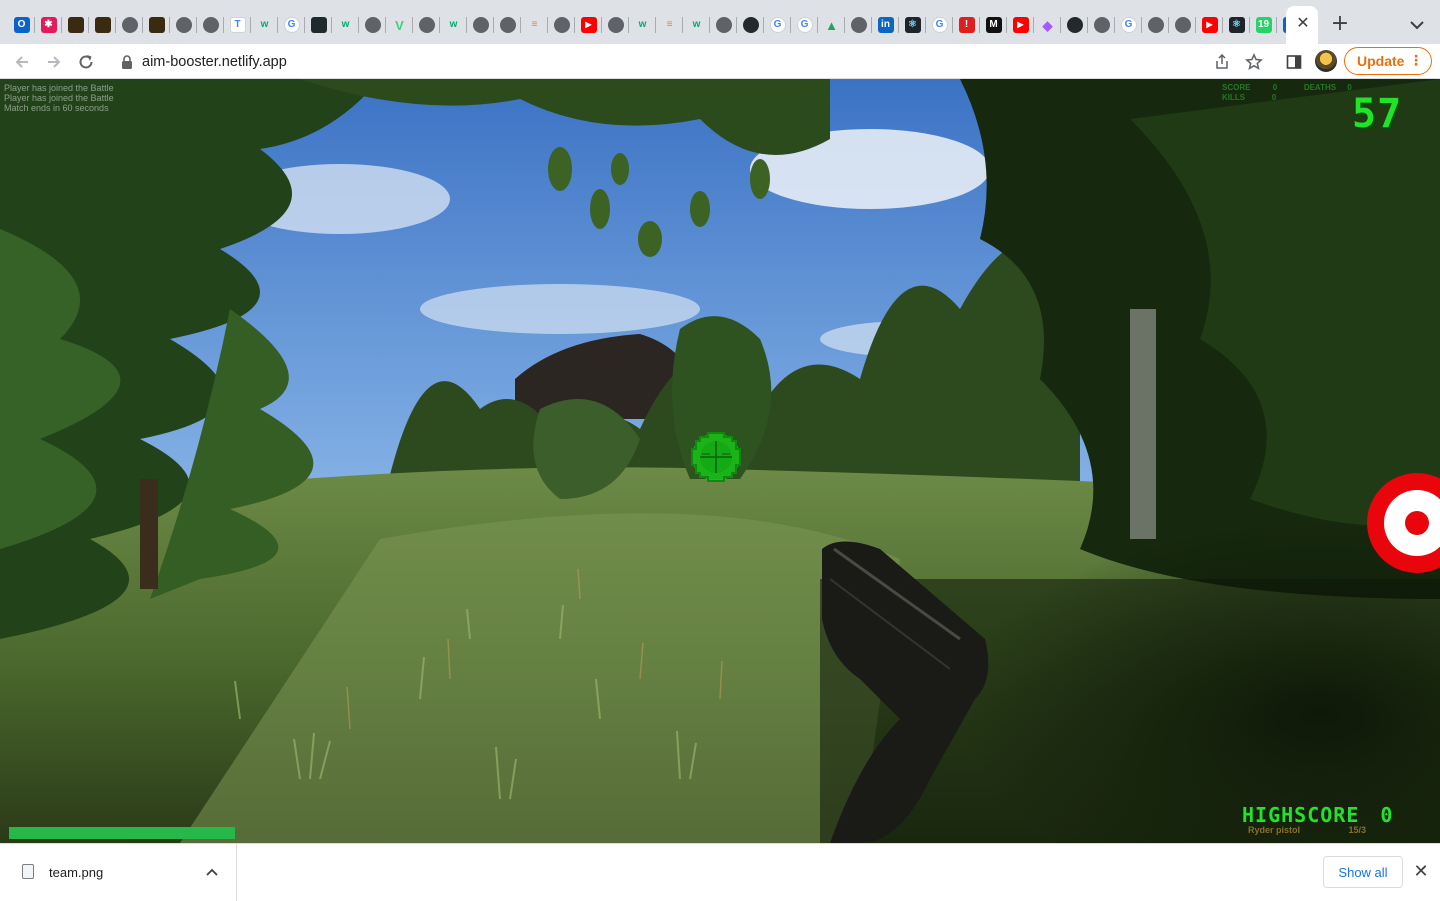  I want to click on browser-tab: !, so click(966, 25).